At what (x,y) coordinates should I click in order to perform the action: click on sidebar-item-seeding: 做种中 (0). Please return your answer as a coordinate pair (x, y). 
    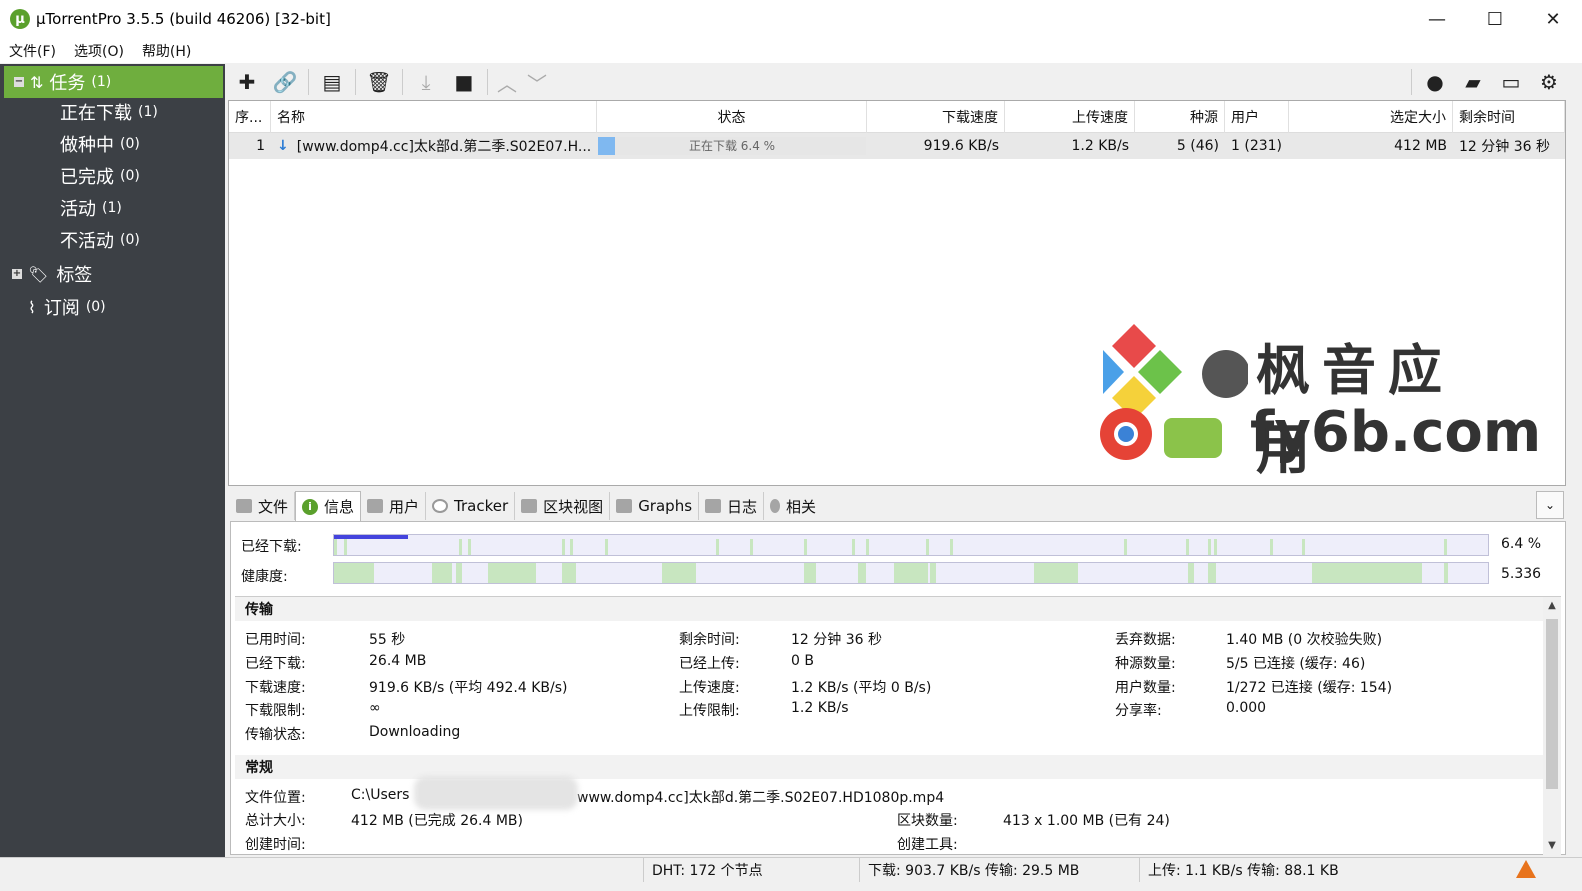
    Looking at the image, I should click on (100, 144).